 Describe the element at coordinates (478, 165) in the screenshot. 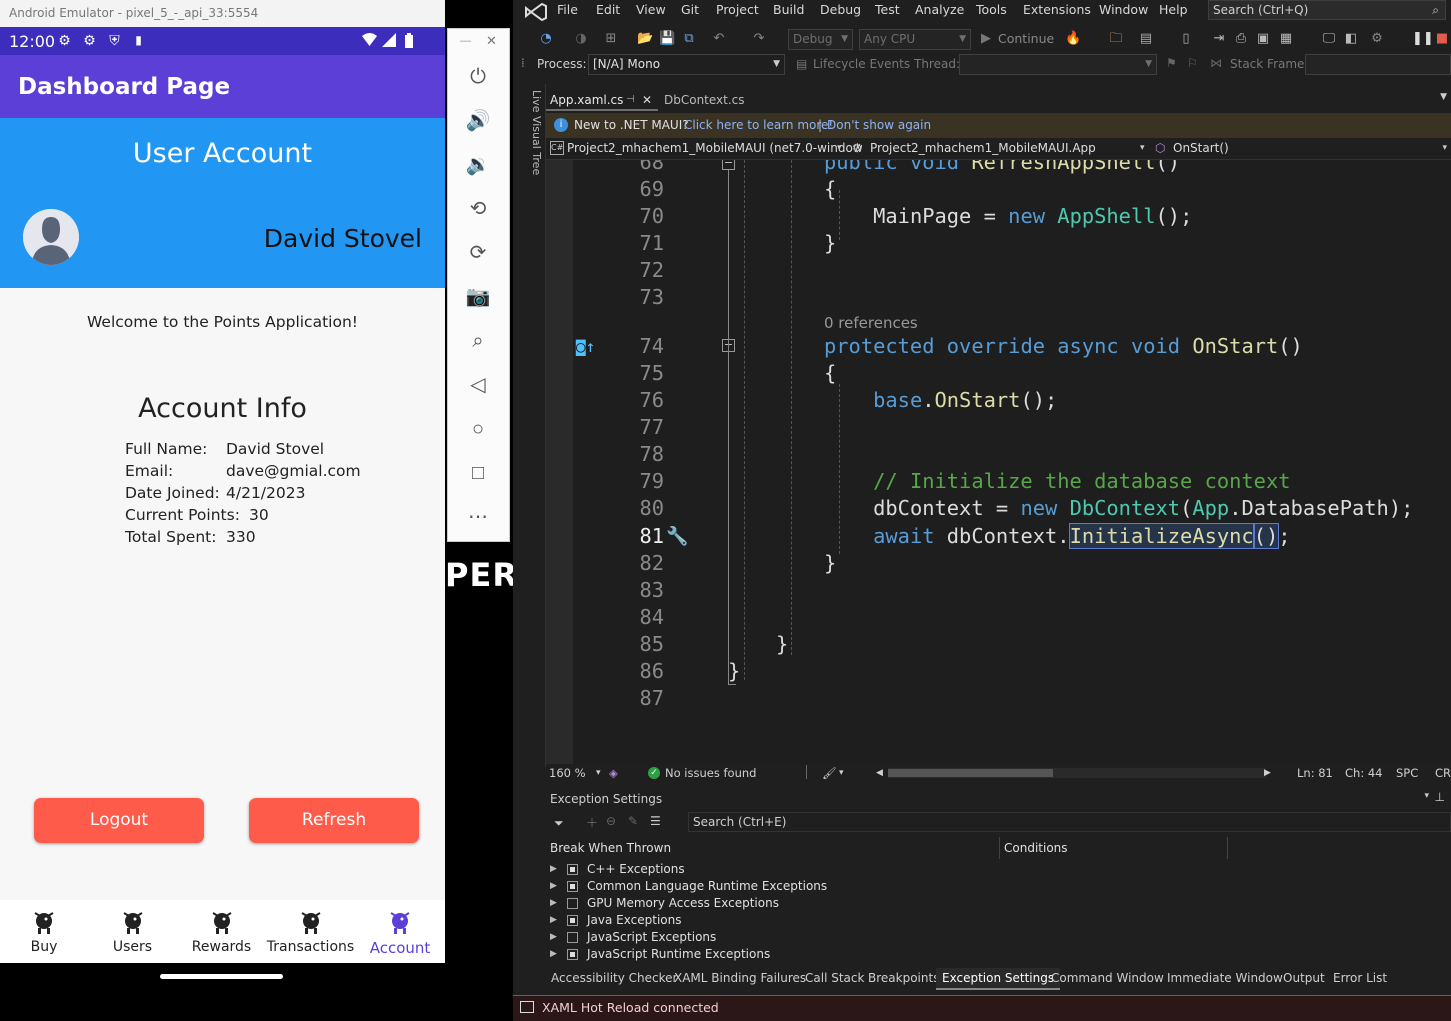

I see `volume-down-icon: 🔉` at that location.